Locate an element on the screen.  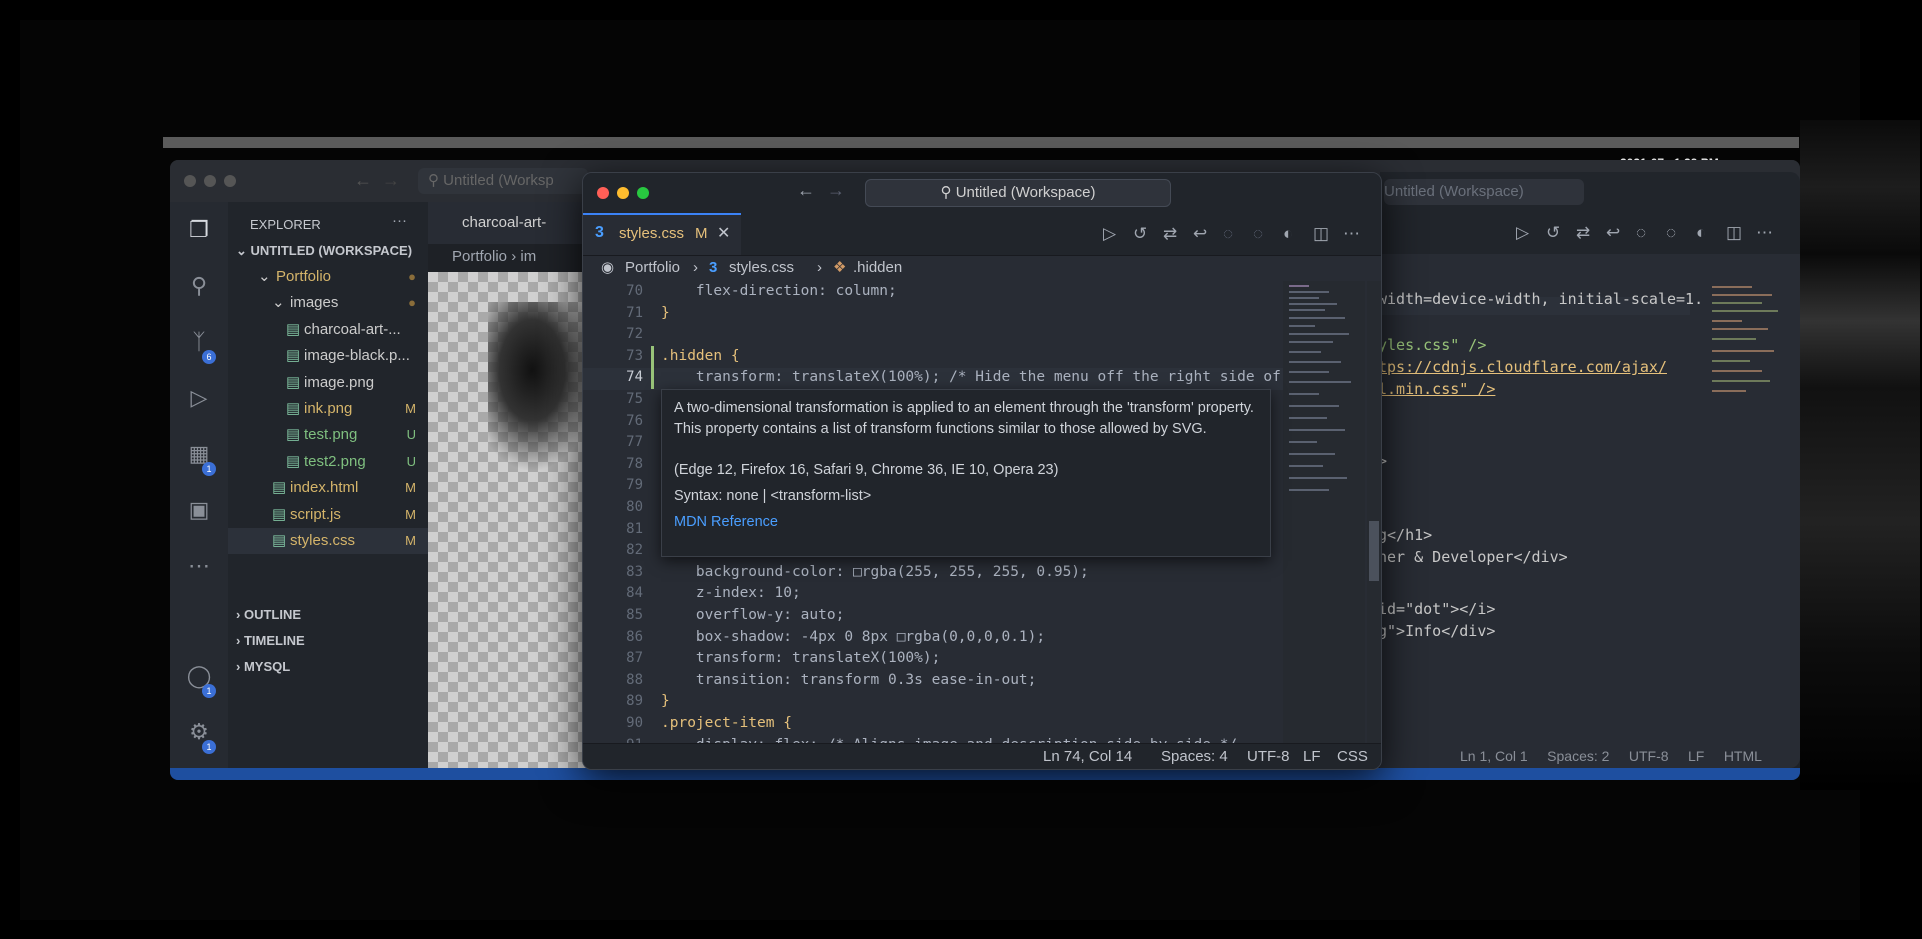
tab-styles-css: 3 styles.css M ✕ is located at coordinates (662, 234).